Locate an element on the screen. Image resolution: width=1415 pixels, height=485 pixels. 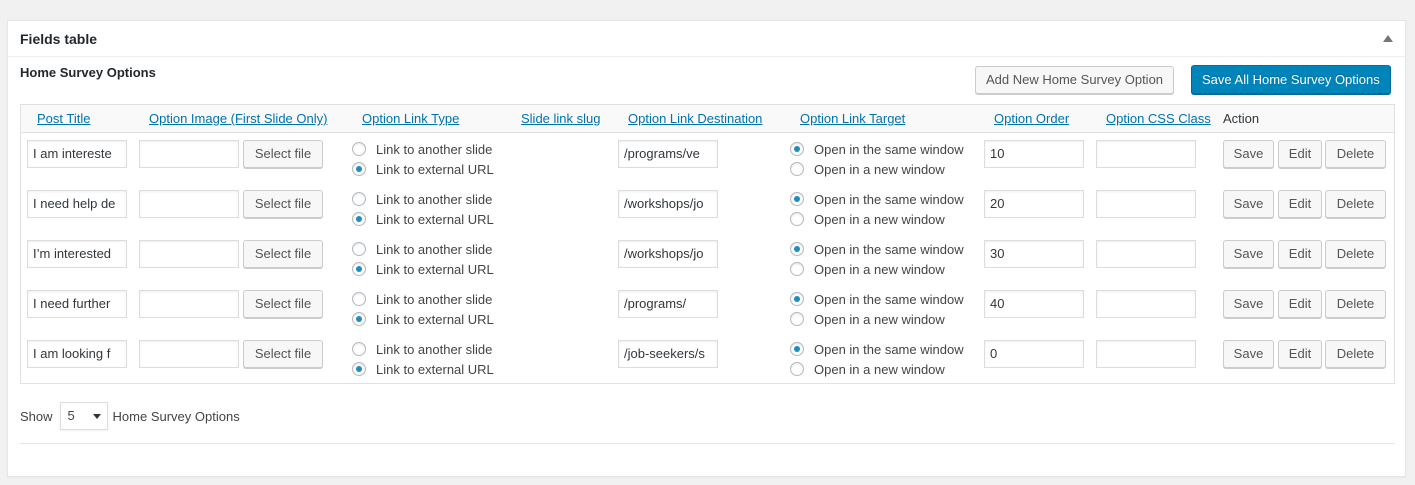
link-destination-input: /programs/ve is located at coordinates (668, 154).